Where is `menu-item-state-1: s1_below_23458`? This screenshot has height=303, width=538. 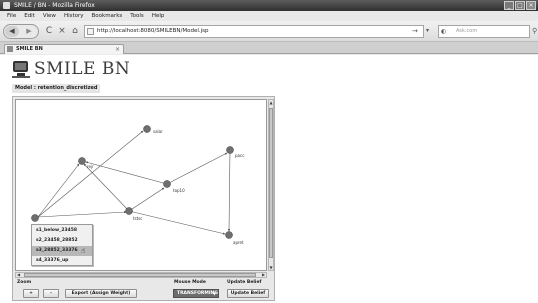 menu-item-state-1: s1_below_23458 is located at coordinates (62, 231).